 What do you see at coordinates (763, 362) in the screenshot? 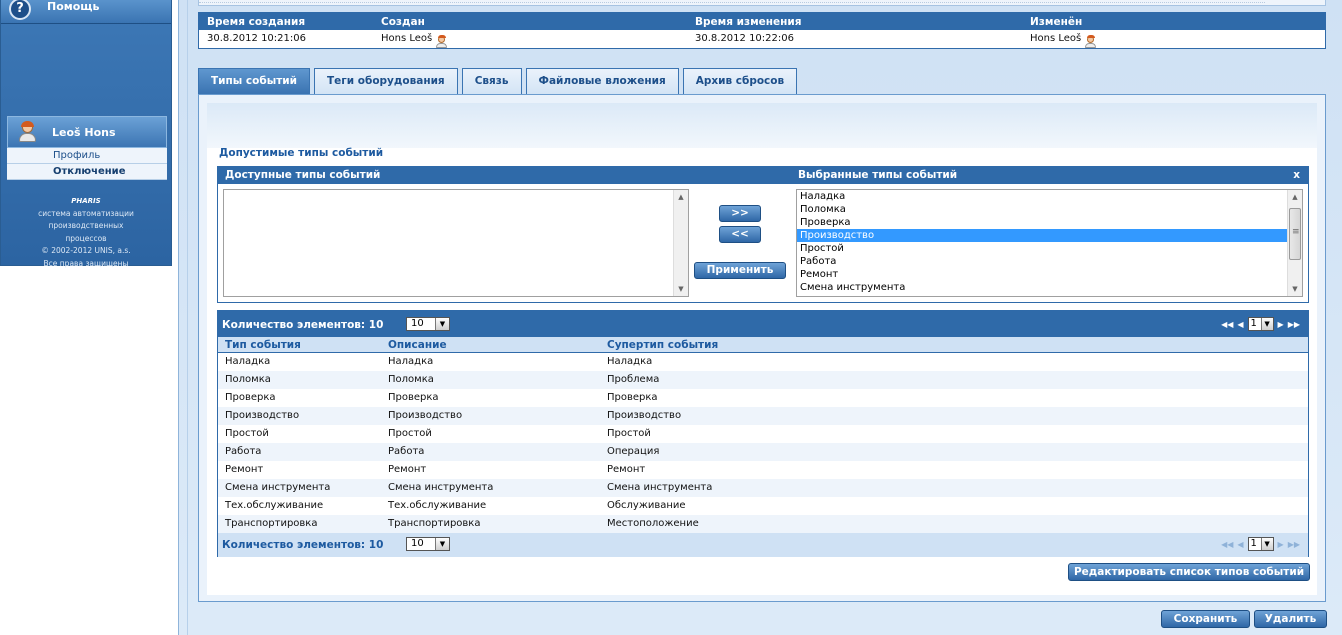
I see `table-row: Наладка Наладка Наладка` at bounding box center [763, 362].